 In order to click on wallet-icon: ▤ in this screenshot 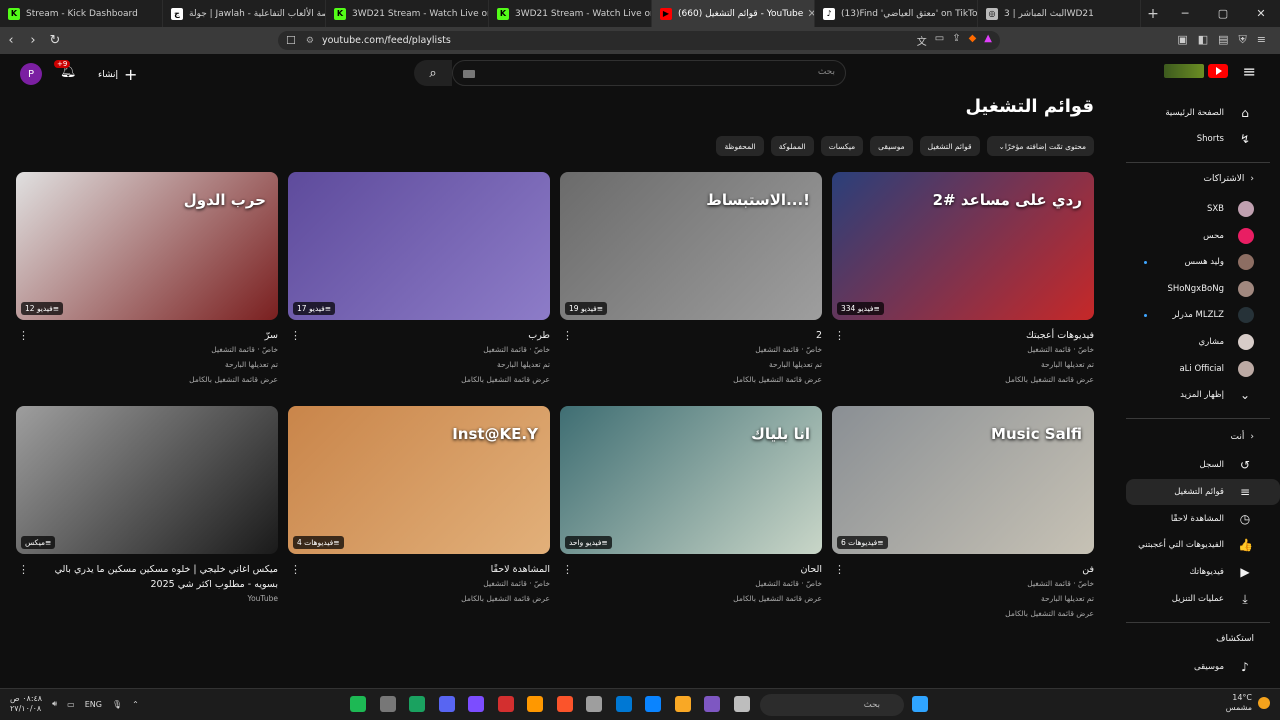, I will do `click(1223, 40)`.